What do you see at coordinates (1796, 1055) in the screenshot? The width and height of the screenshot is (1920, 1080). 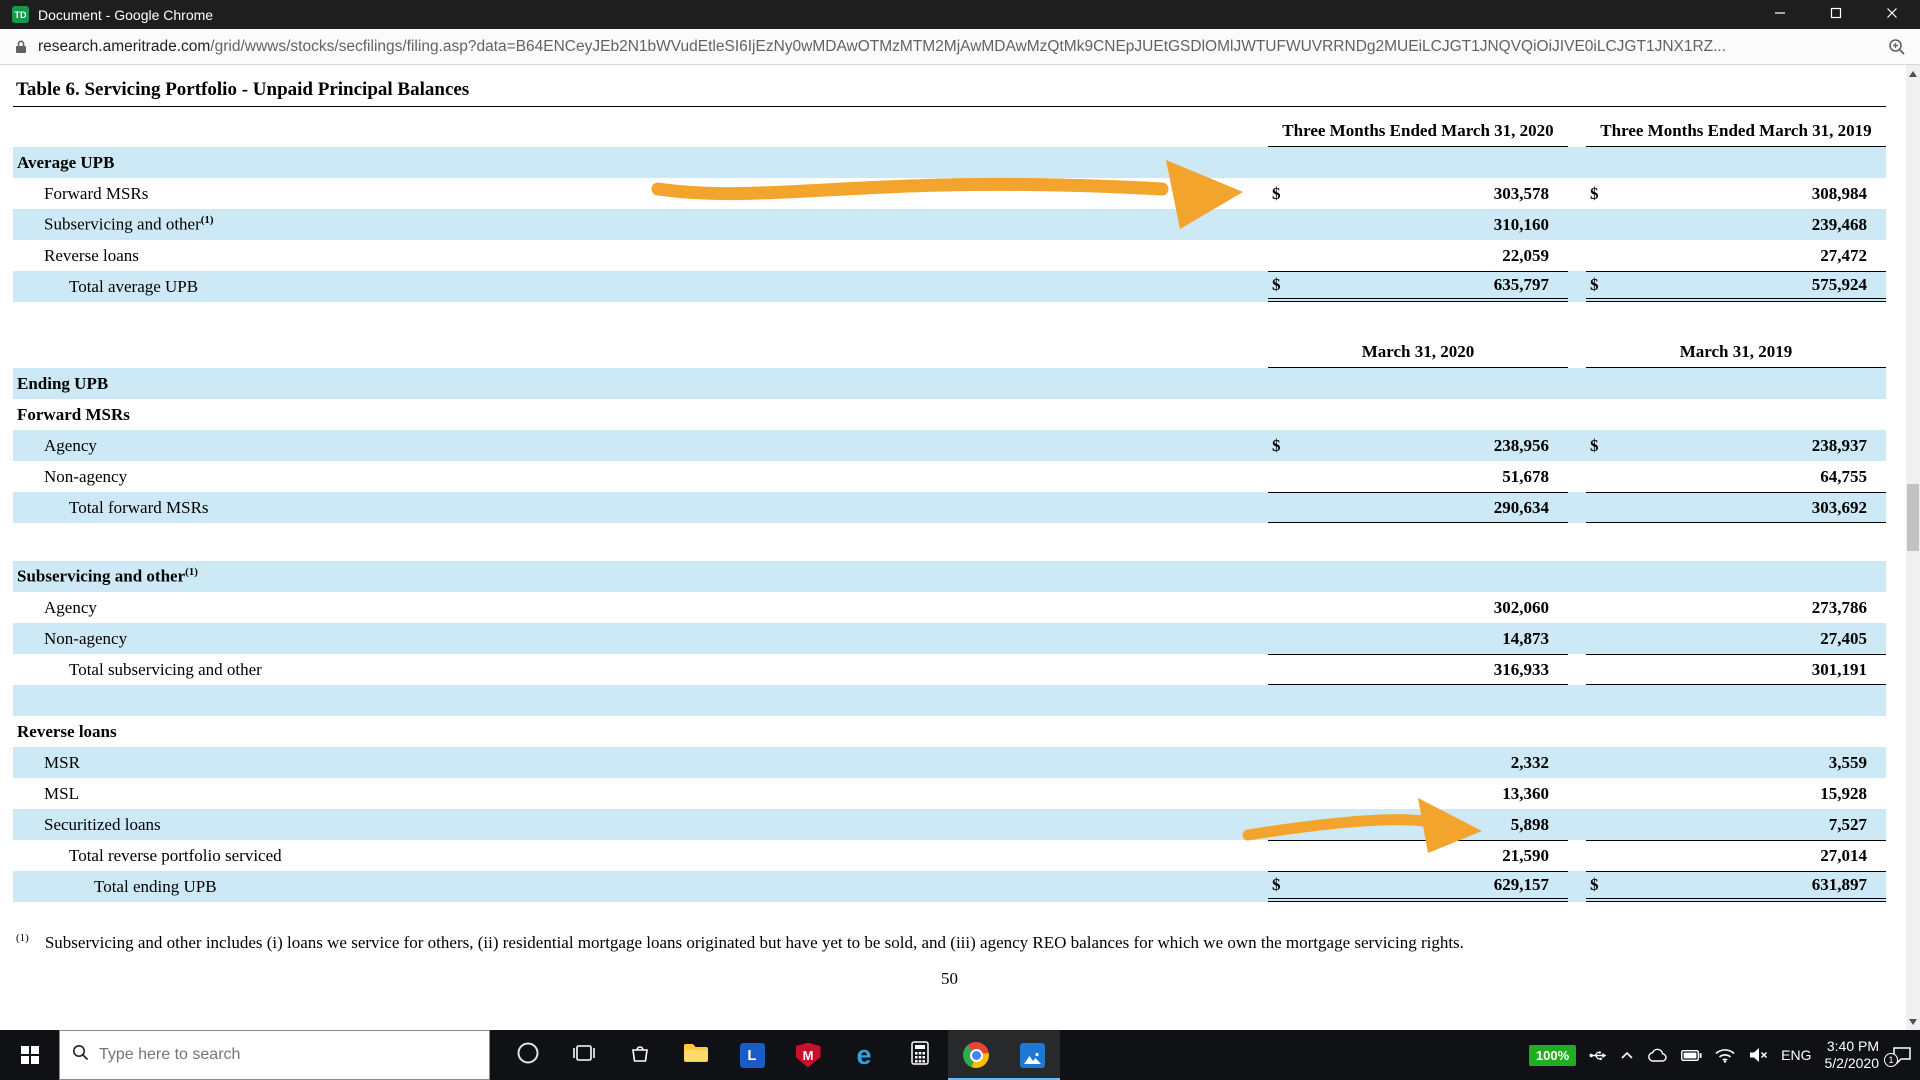 I see `language-indicator: ENG` at bounding box center [1796, 1055].